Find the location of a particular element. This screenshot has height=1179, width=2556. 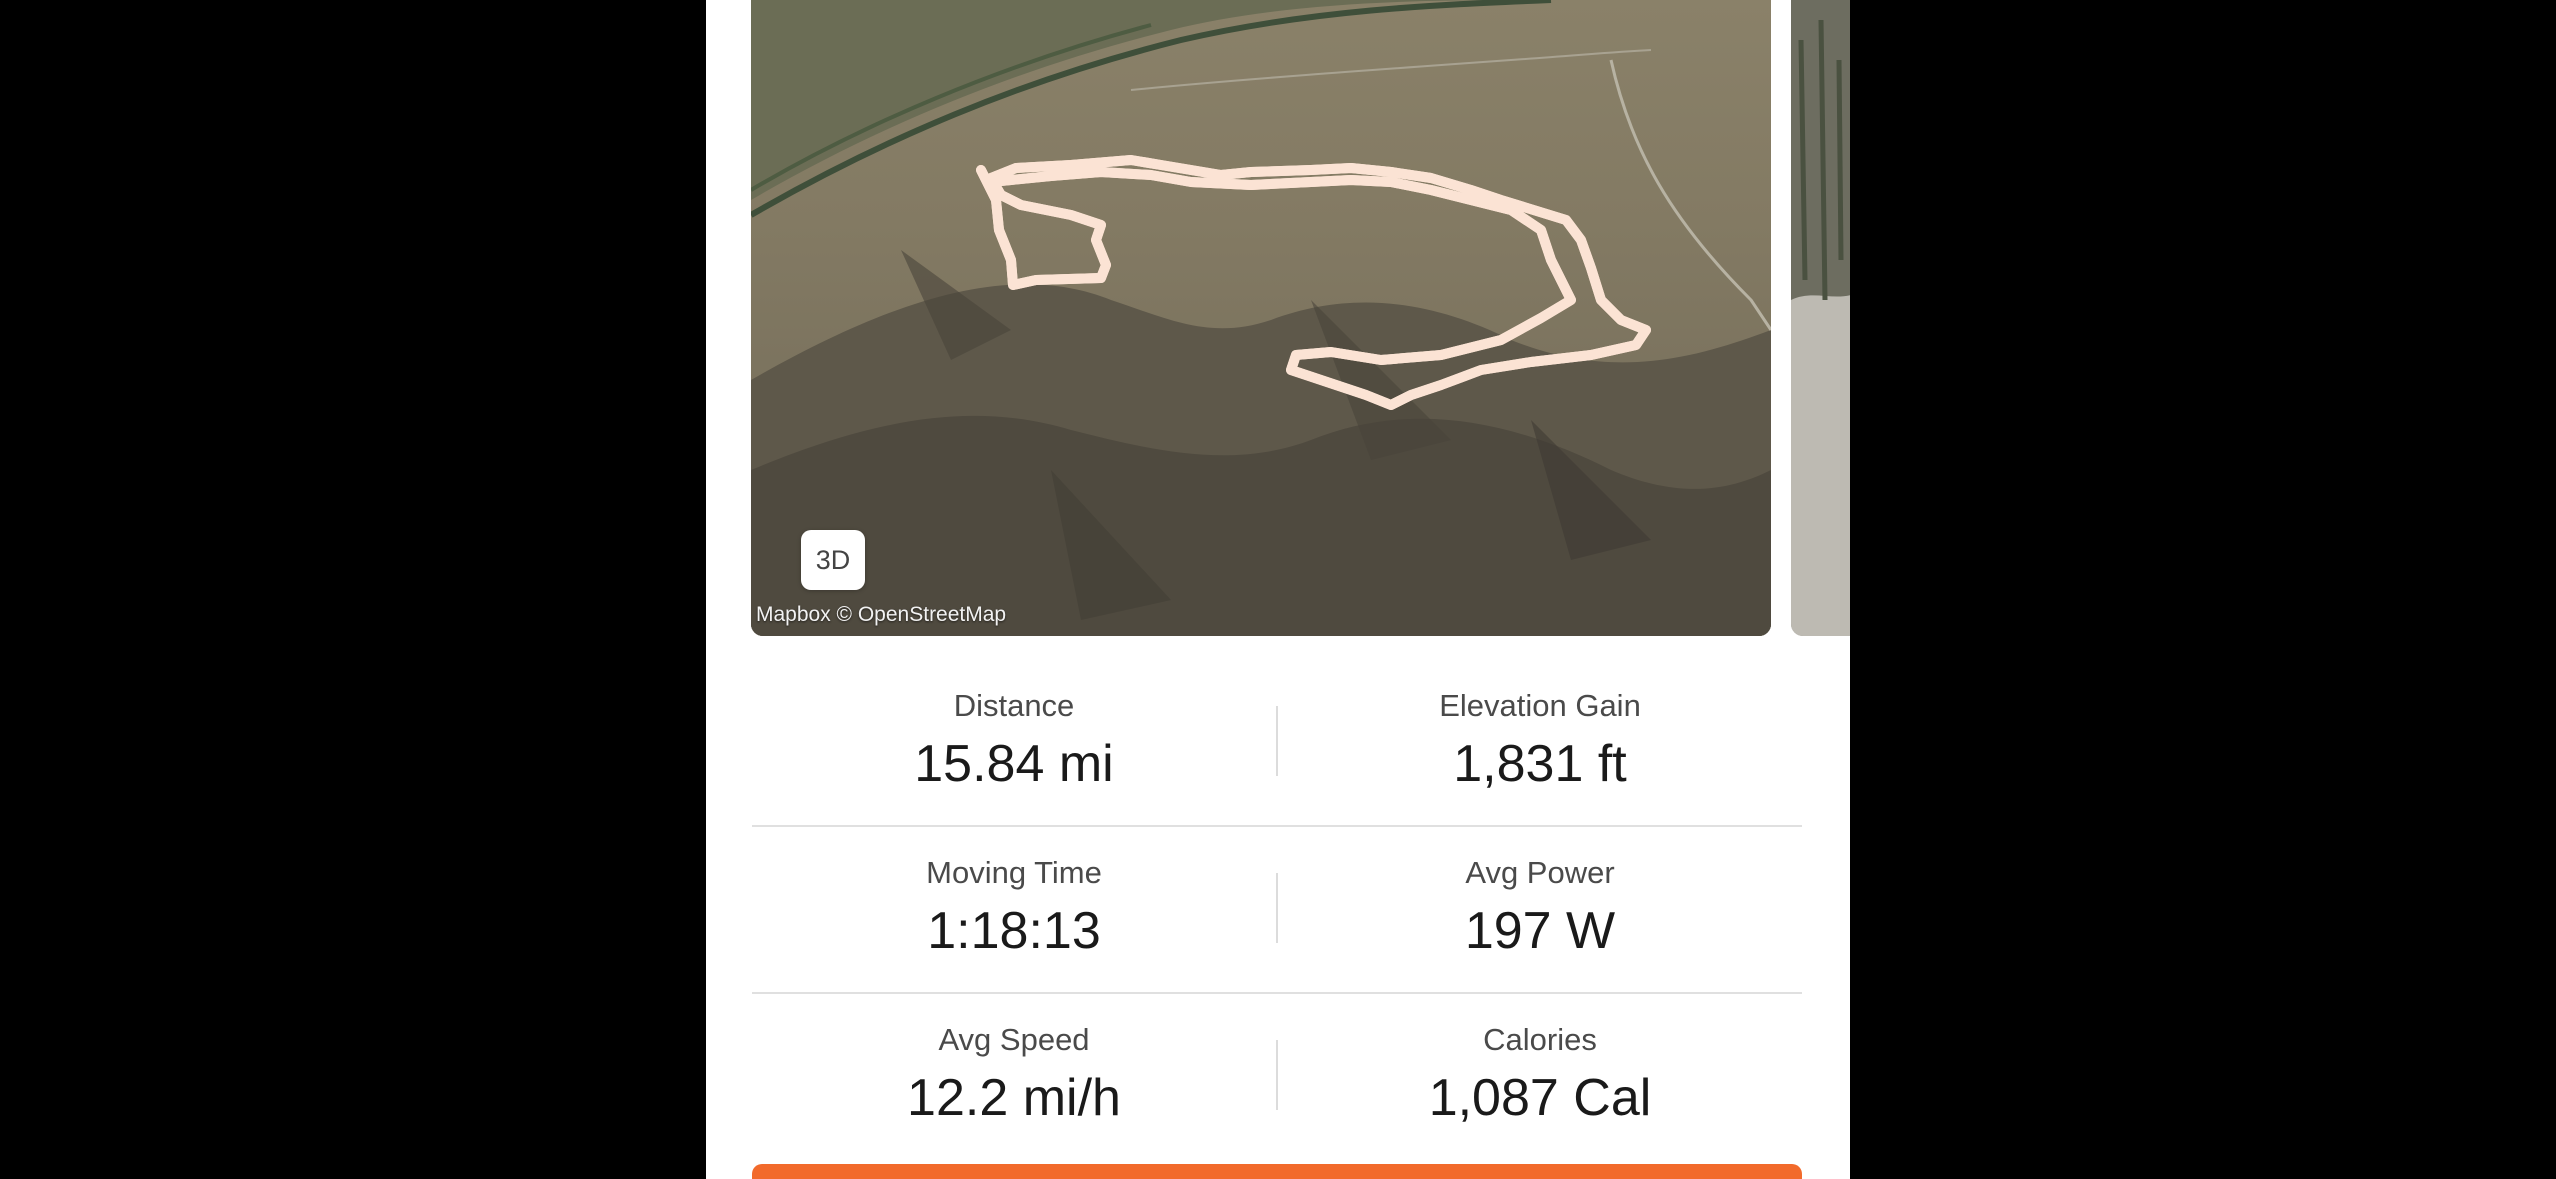

primary-action-button is located at coordinates (1277, 1171).